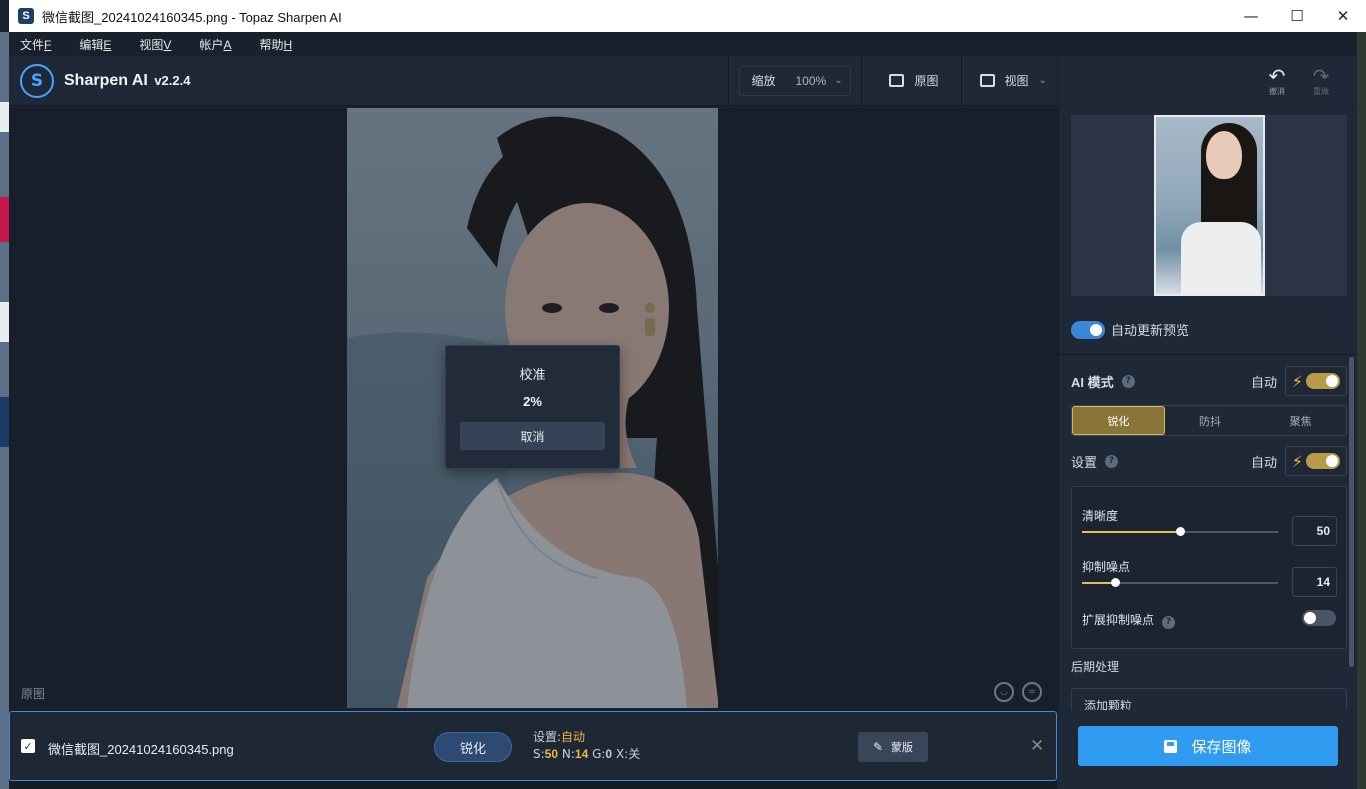  What do you see at coordinates (1209, 461) in the screenshot?
I see `settings-row: 设置 ? 自动 ⚡` at bounding box center [1209, 461].